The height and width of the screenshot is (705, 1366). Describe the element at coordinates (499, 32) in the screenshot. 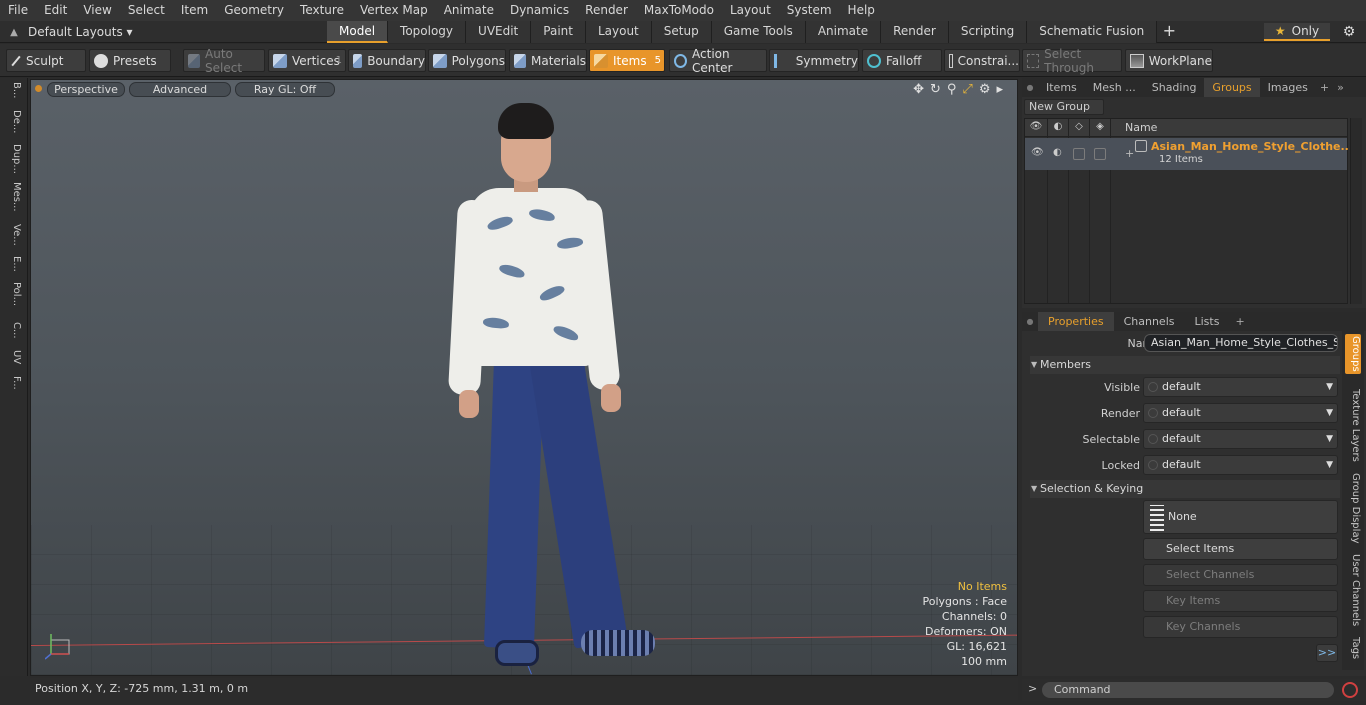

I see `layout-tab-uvedit: UVEdit` at that location.